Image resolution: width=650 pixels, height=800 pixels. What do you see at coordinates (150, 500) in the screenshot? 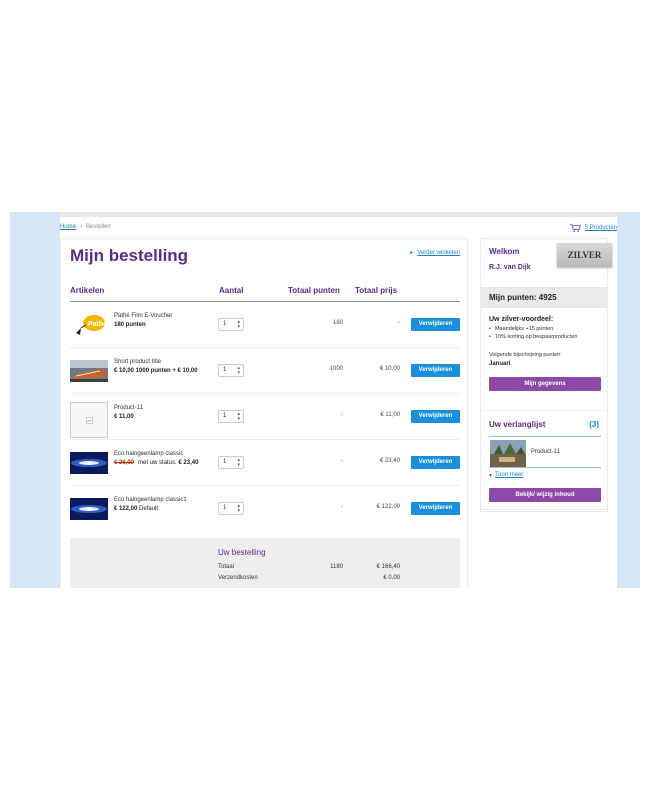
I see `product-name: Eco halogeenlamp classic1` at bounding box center [150, 500].